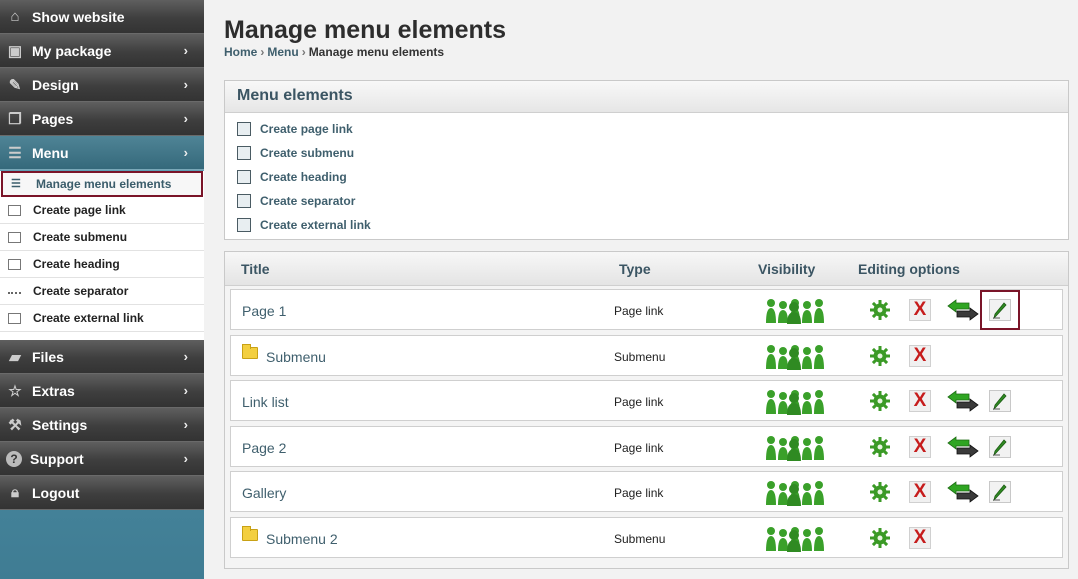 The height and width of the screenshot is (579, 1078). Describe the element at coordinates (53, 118) in the screenshot. I see `sidebar-item-label: Pages` at that location.